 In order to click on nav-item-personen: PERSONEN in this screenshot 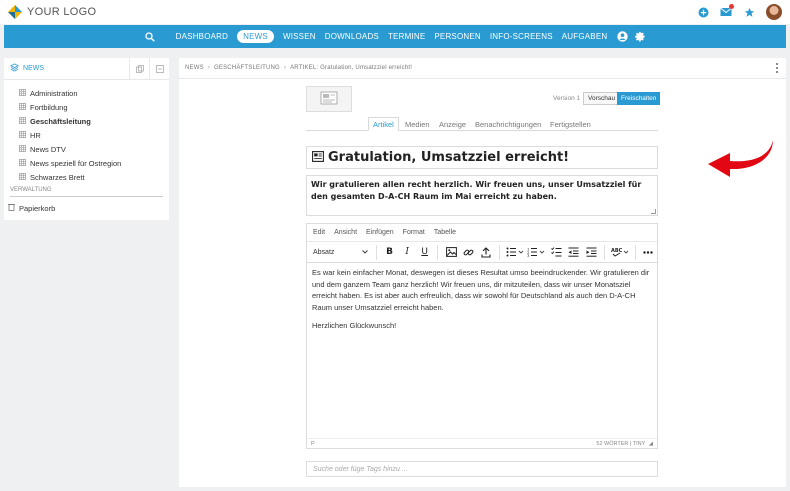, I will do `click(457, 36)`.